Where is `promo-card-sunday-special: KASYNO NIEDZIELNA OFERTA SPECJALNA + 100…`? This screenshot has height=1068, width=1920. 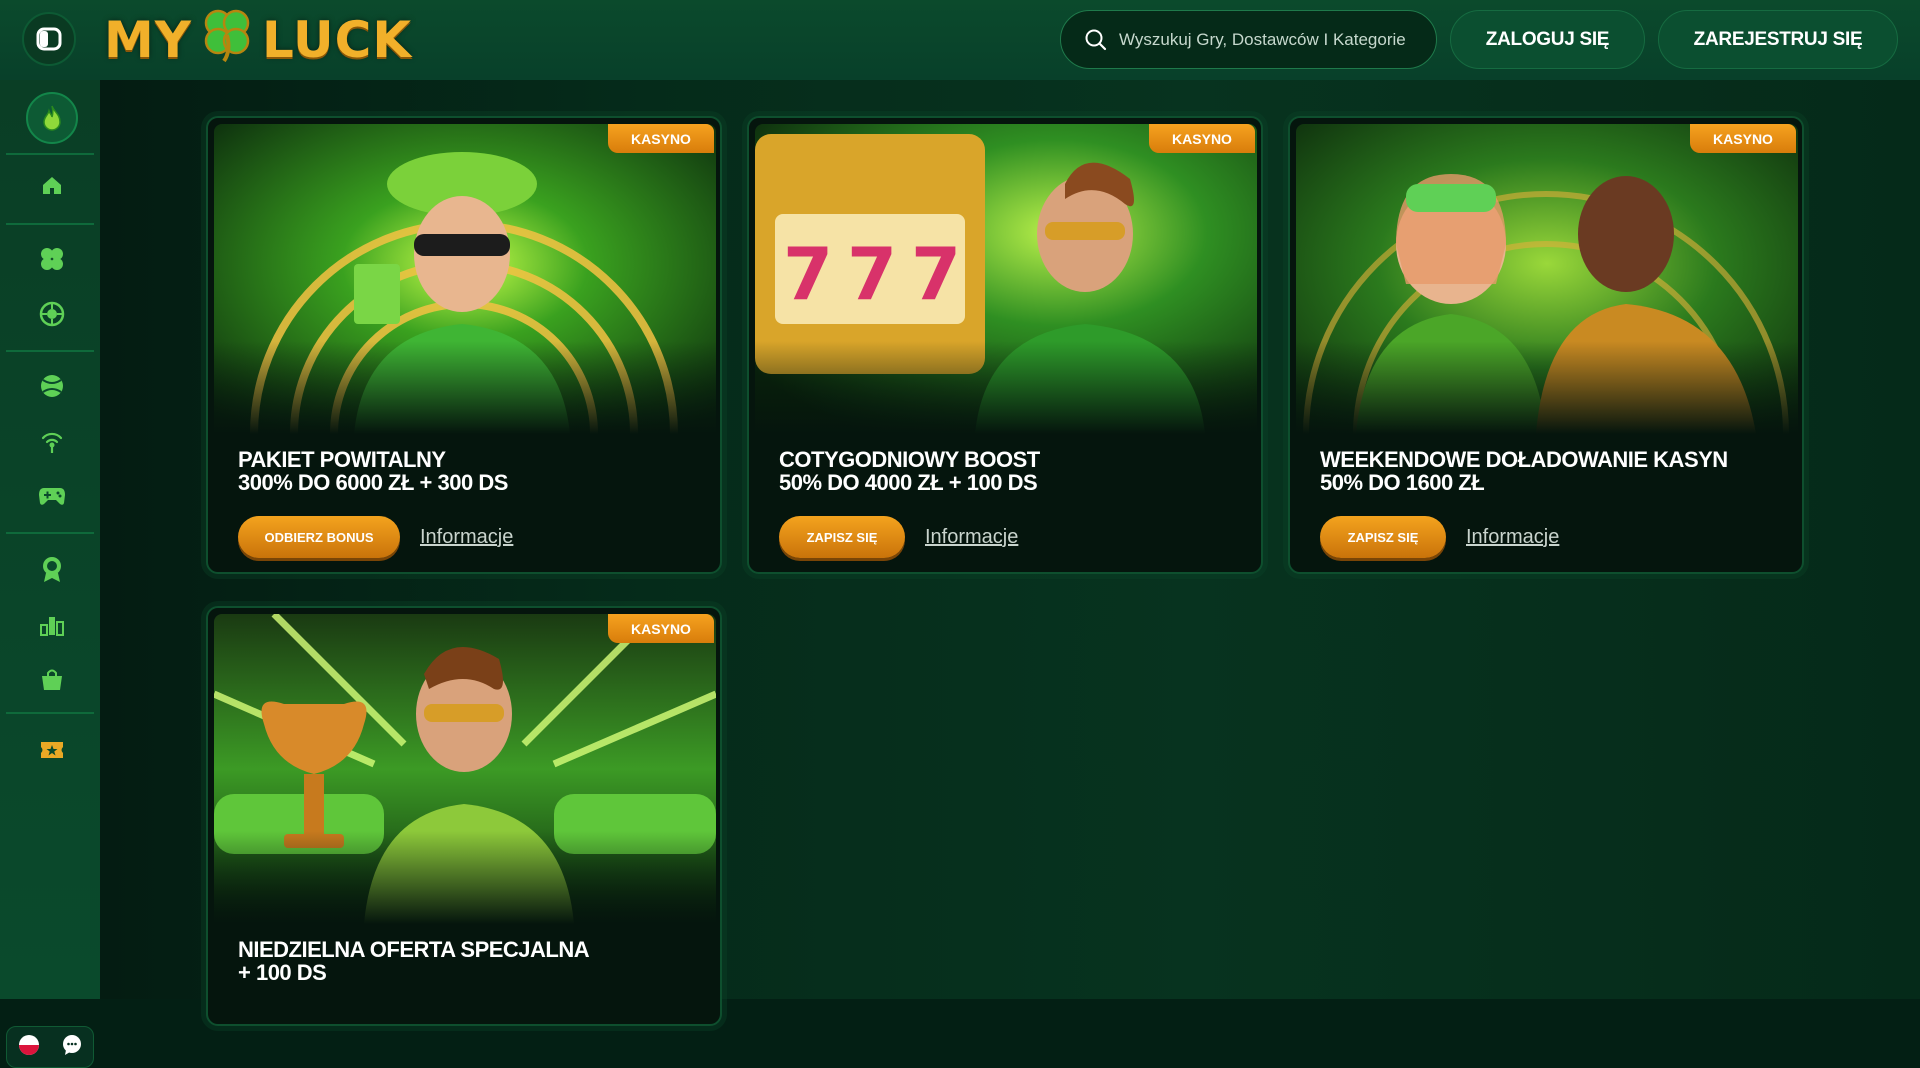
promo-card-sunday-special: KASYNO NIEDZIELNA OFERTA SPECJALNA + 100… is located at coordinates (464, 816).